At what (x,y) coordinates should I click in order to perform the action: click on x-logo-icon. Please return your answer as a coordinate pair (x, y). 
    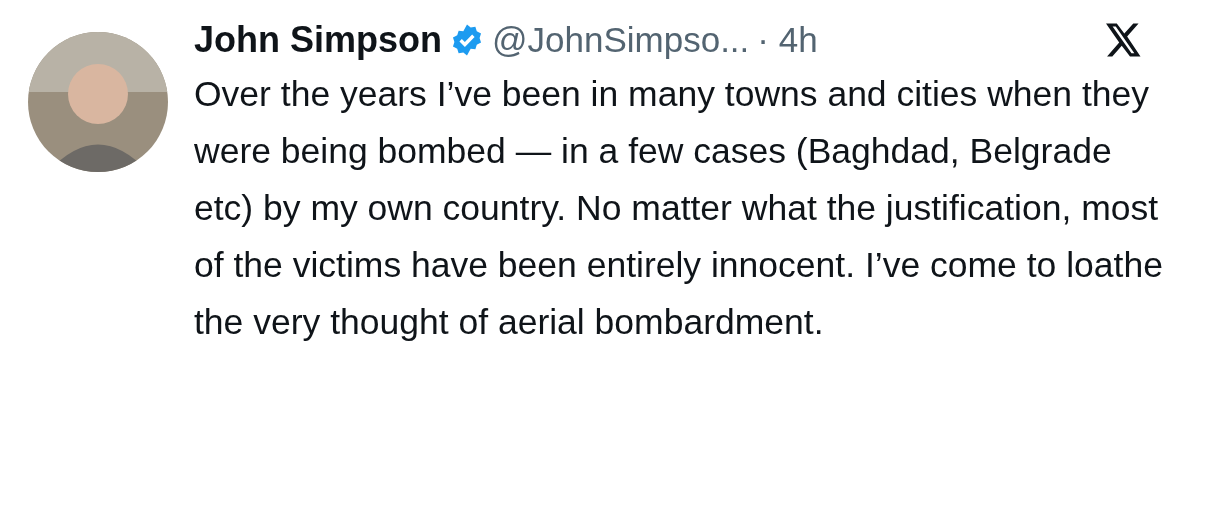
    Looking at the image, I should click on (1124, 40).